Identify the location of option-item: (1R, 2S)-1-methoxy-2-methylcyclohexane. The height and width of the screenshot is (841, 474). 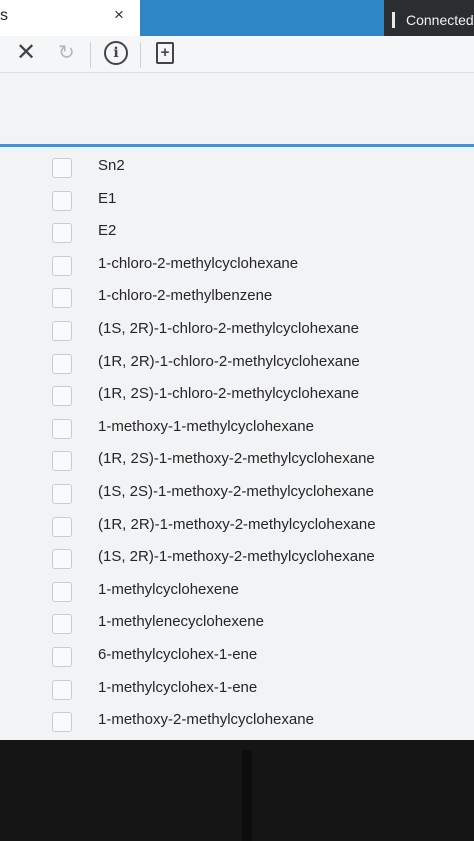
(262, 461).